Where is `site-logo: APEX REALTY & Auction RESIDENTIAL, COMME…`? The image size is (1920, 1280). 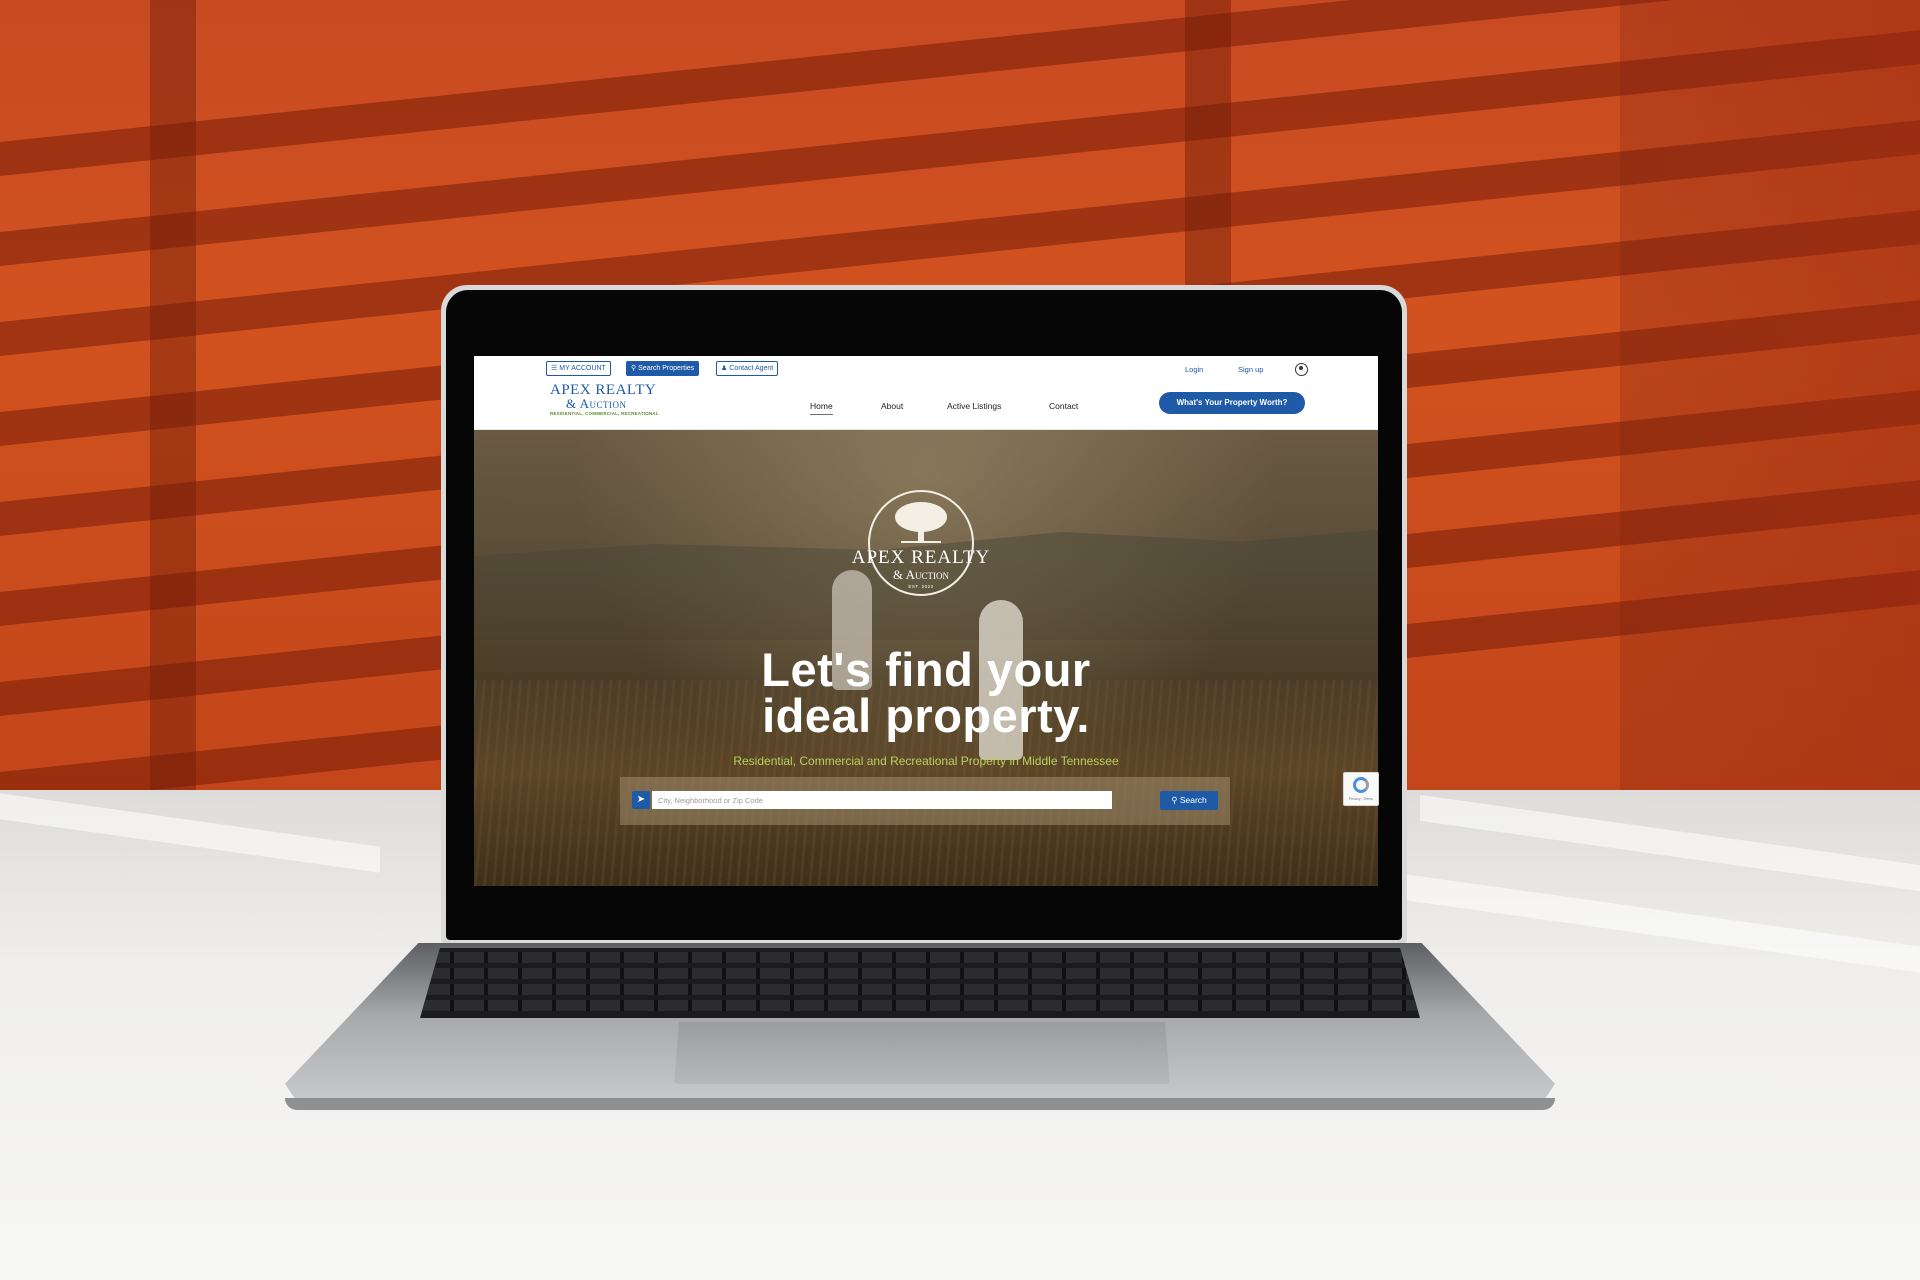
site-logo: APEX REALTY & Auction RESIDENTIAL, COMME… is located at coordinates (610, 400).